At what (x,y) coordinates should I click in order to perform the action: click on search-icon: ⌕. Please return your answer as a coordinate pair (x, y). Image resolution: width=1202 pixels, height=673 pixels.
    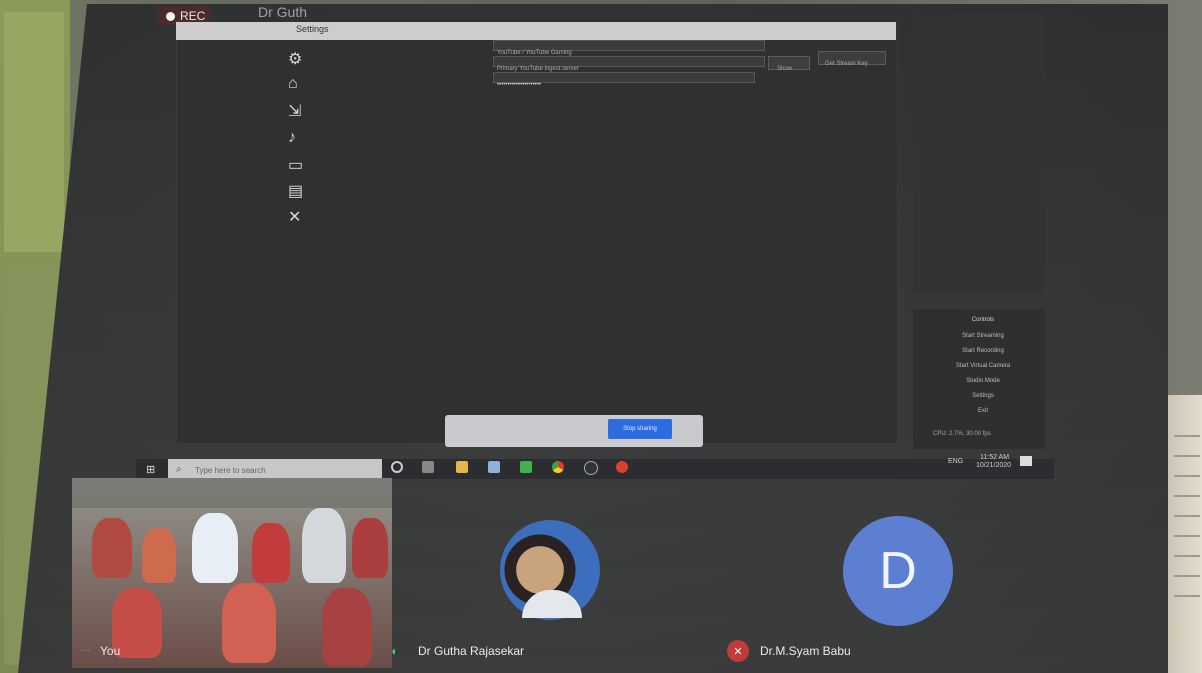
    Looking at the image, I should click on (179, 469).